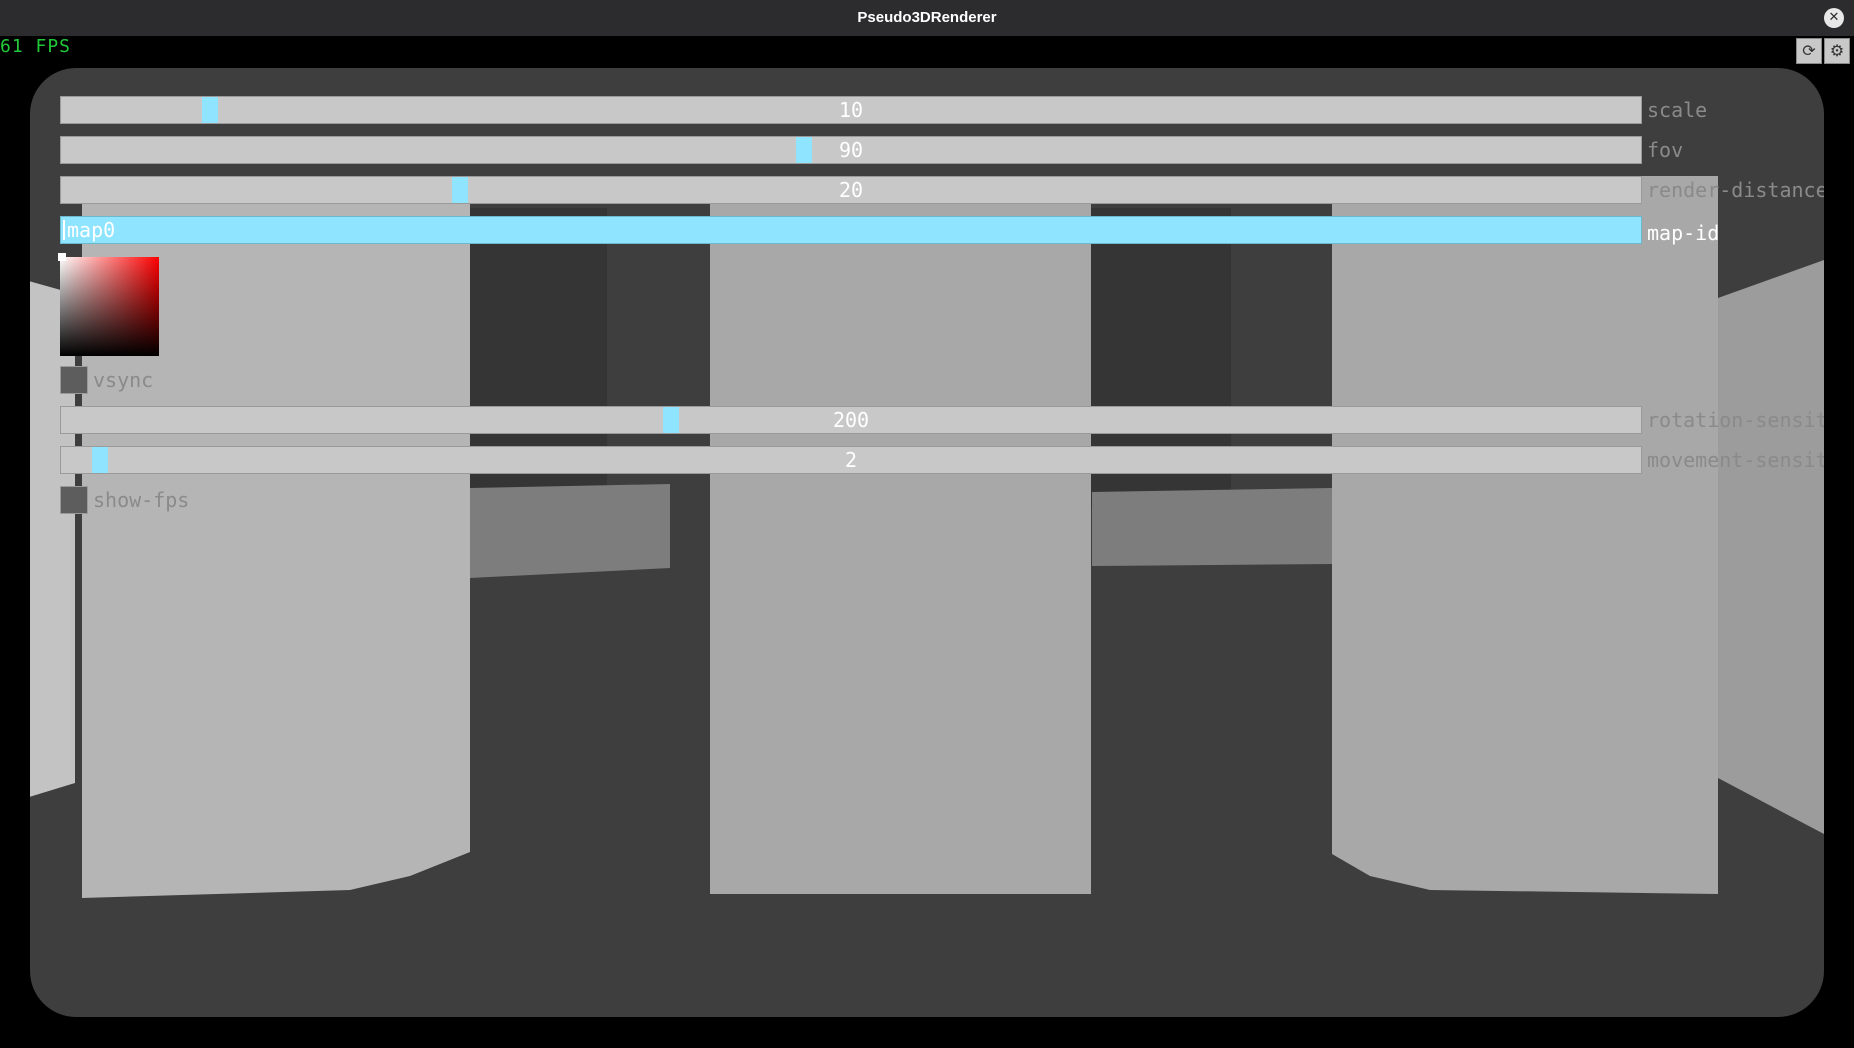 The width and height of the screenshot is (1854, 1048). What do you see at coordinates (64, 230) in the screenshot?
I see `text-caret` at bounding box center [64, 230].